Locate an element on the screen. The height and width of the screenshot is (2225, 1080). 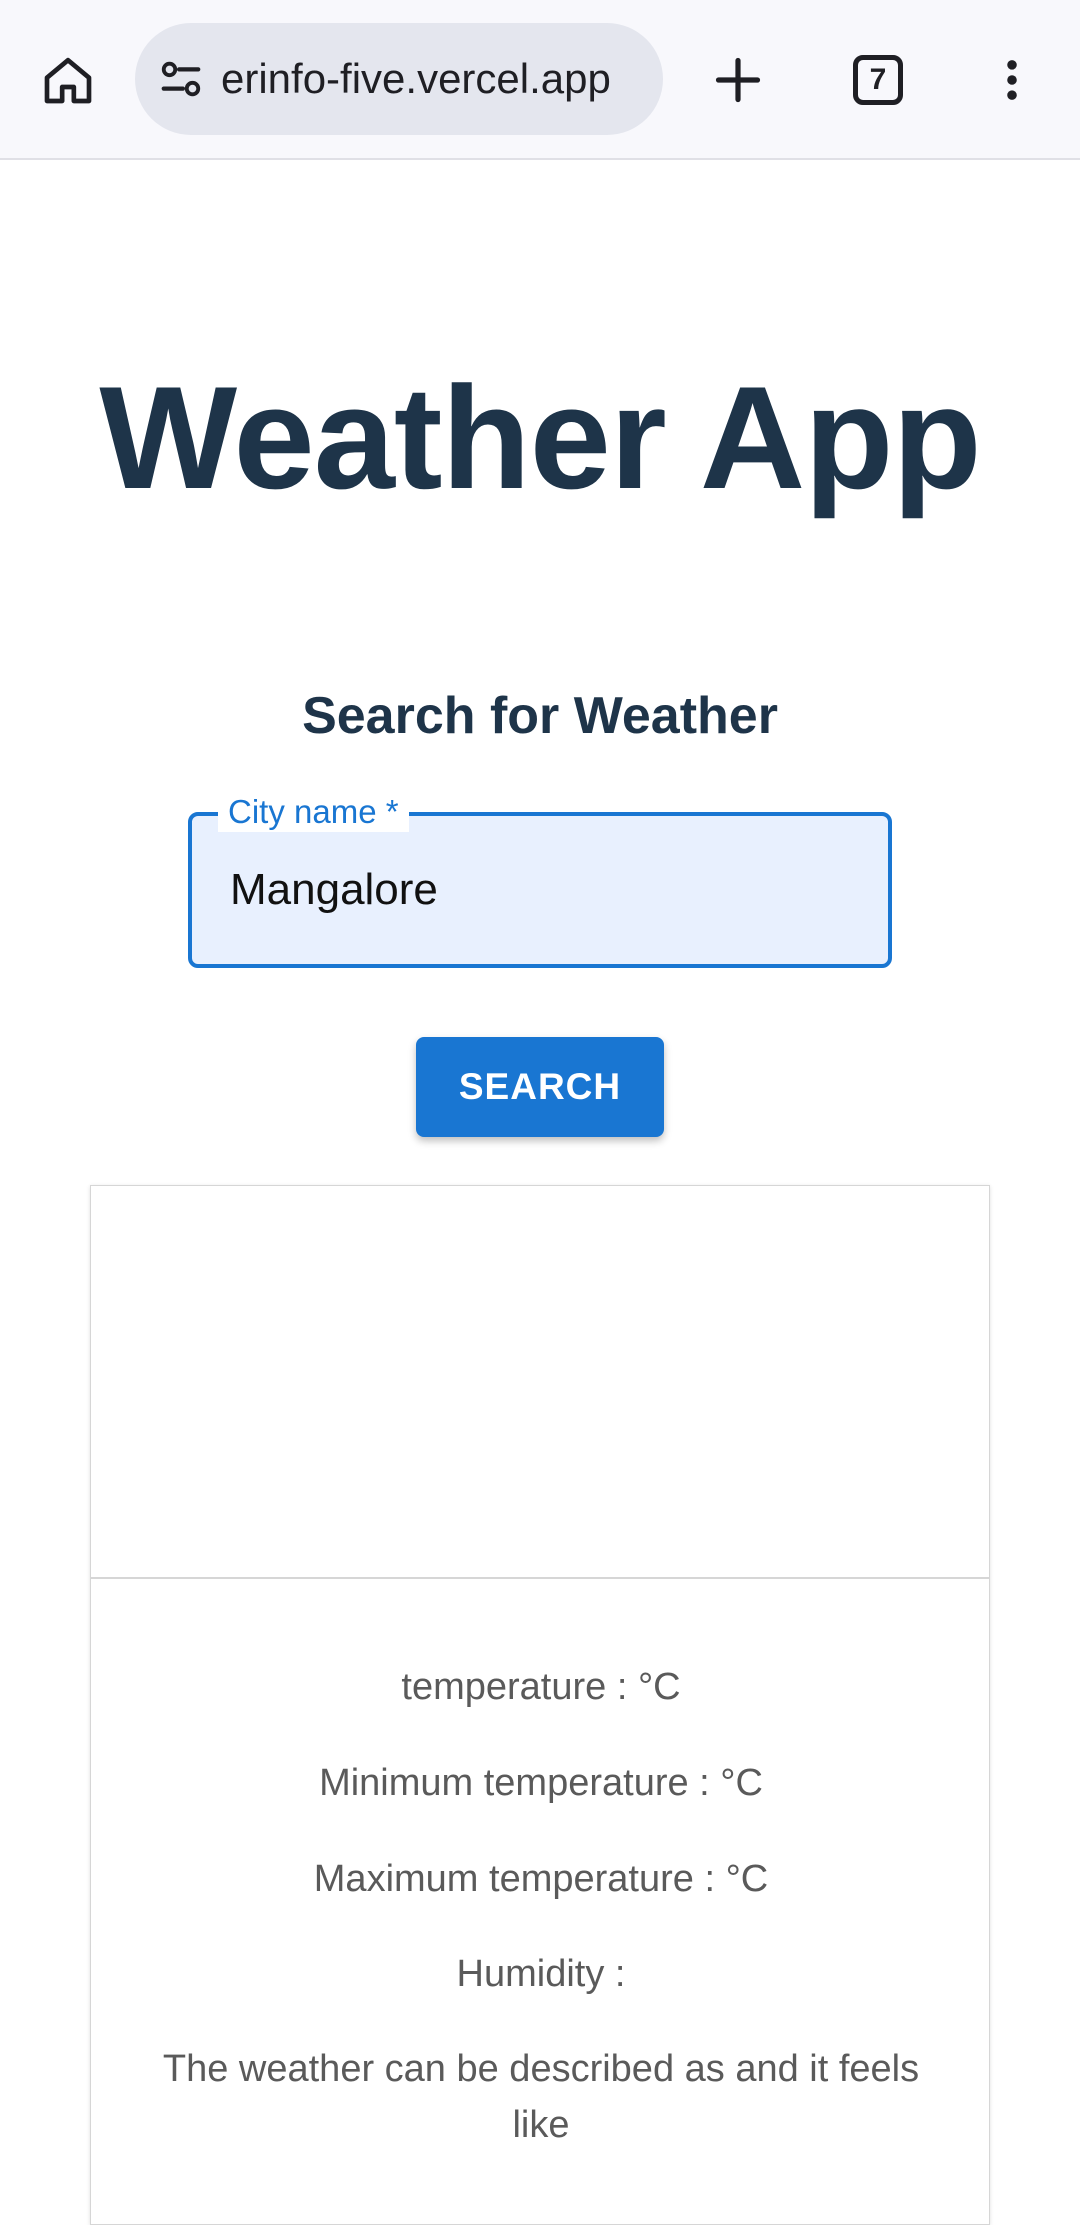
city-name-input is located at coordinates (540, 890).